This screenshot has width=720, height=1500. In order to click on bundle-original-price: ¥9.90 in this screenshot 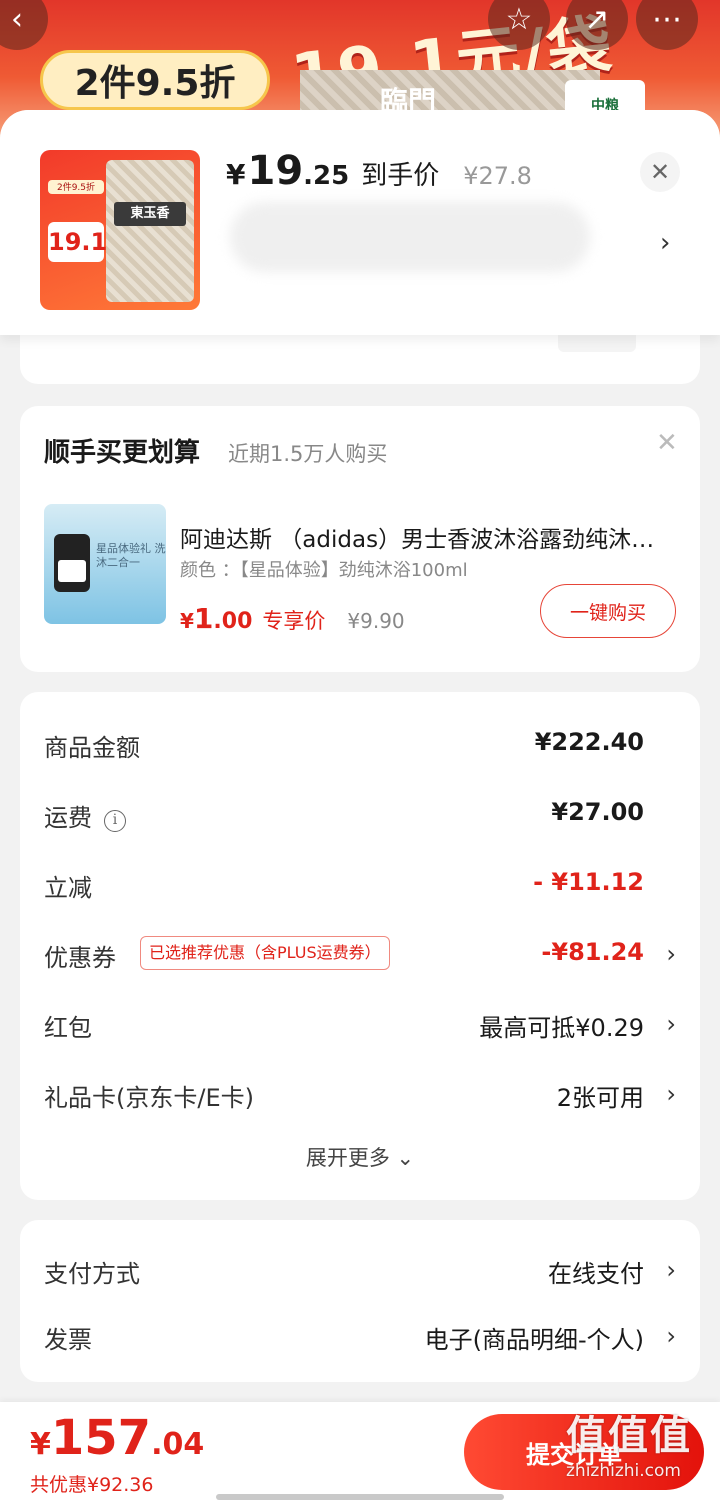, I will do `click(376, 621)`.